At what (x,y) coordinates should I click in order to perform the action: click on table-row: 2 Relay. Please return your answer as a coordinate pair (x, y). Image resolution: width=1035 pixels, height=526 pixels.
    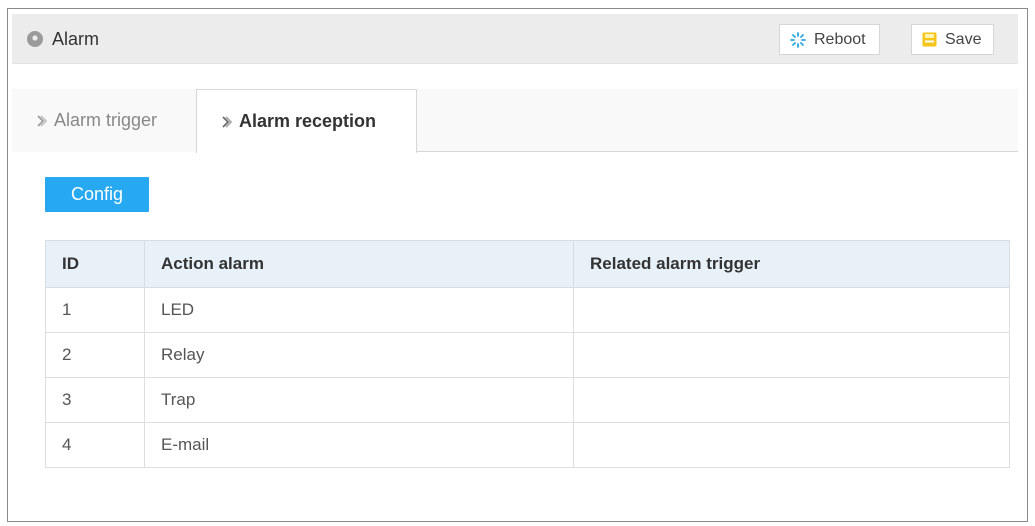
    Looking at the image, I should click on (527, 355).